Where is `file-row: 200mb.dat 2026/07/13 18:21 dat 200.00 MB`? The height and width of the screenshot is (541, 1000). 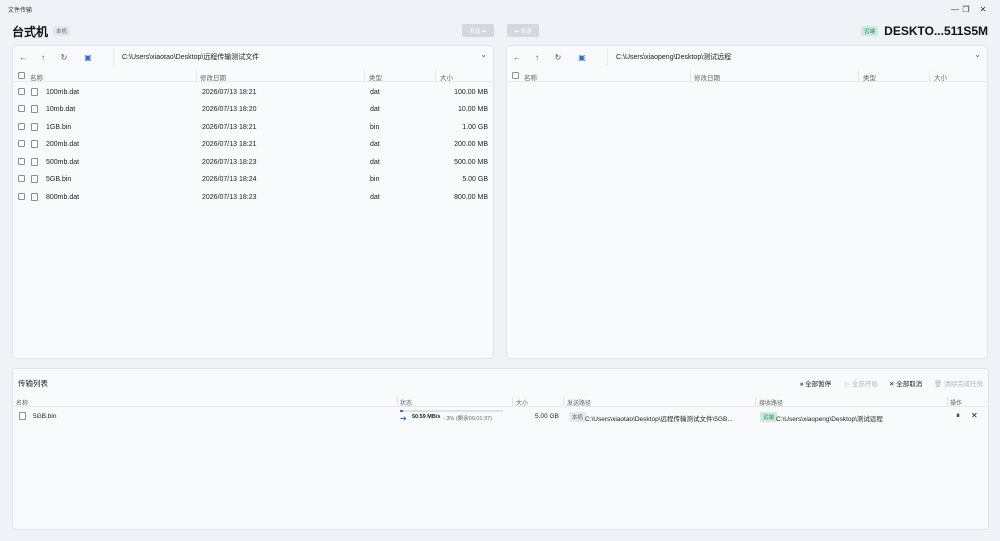 file-row: 200mb.dat 2026/07/13 18:21 dat 200.00 MB is located at coordinates (253, 144).